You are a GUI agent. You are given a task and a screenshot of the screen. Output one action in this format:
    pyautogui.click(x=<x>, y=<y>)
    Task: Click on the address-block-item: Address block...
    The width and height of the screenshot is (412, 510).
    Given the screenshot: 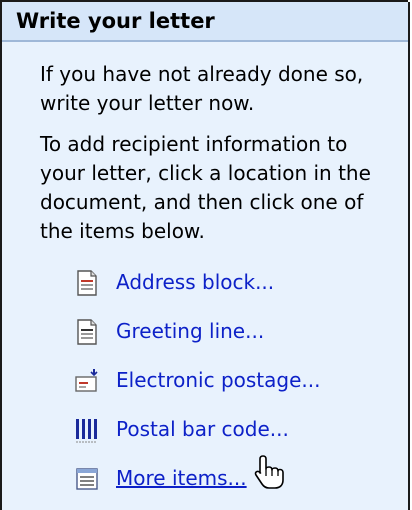 What is the action you would take?
    pyautogui.click(x=233, y=282)
    